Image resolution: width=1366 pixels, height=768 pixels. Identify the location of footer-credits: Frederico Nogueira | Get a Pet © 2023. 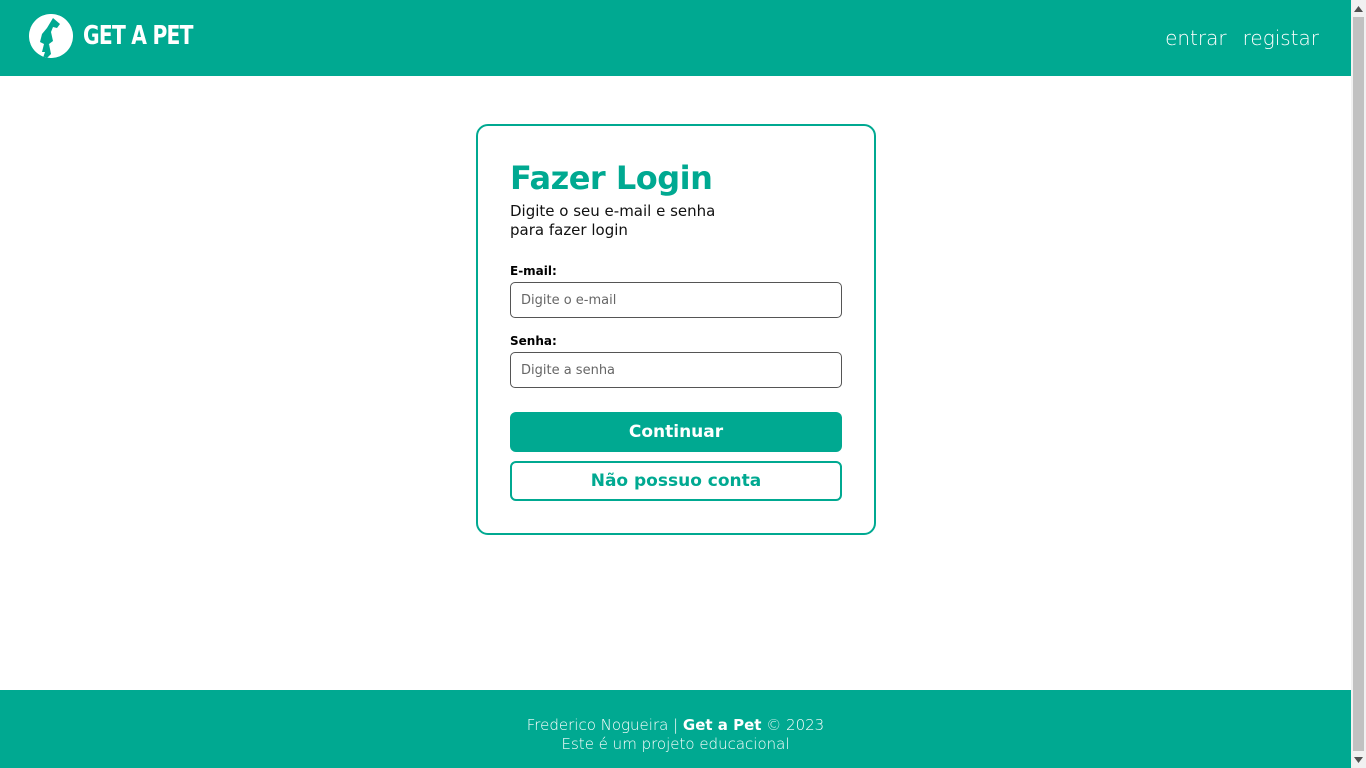
(675, 725).